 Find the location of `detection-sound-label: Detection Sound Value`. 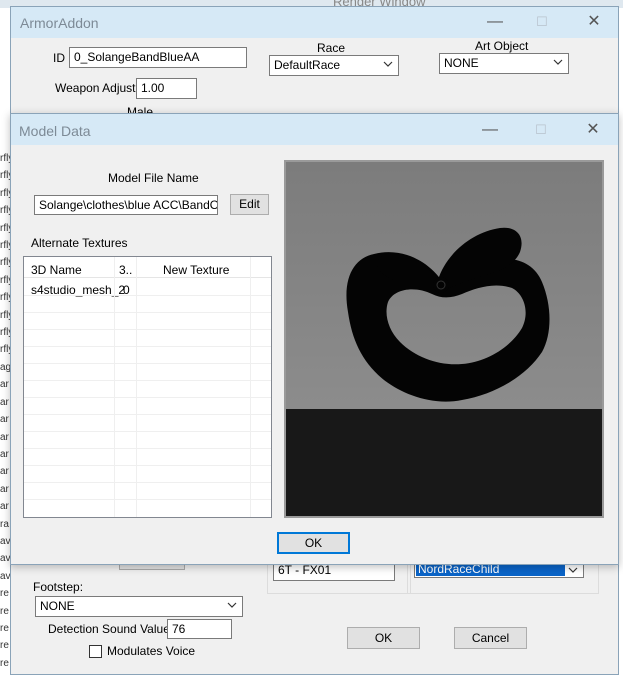

detection-sound-label: Detection Sound Value is located at coordinates (109, 629).